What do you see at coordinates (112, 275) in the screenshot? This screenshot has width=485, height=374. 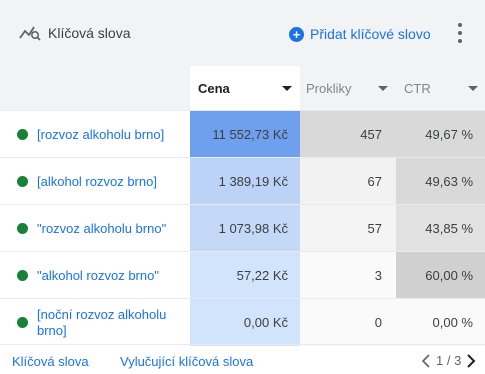 I see `keyword-link: "alkohol rozvoz brno"` at bounding box center [112, 275].